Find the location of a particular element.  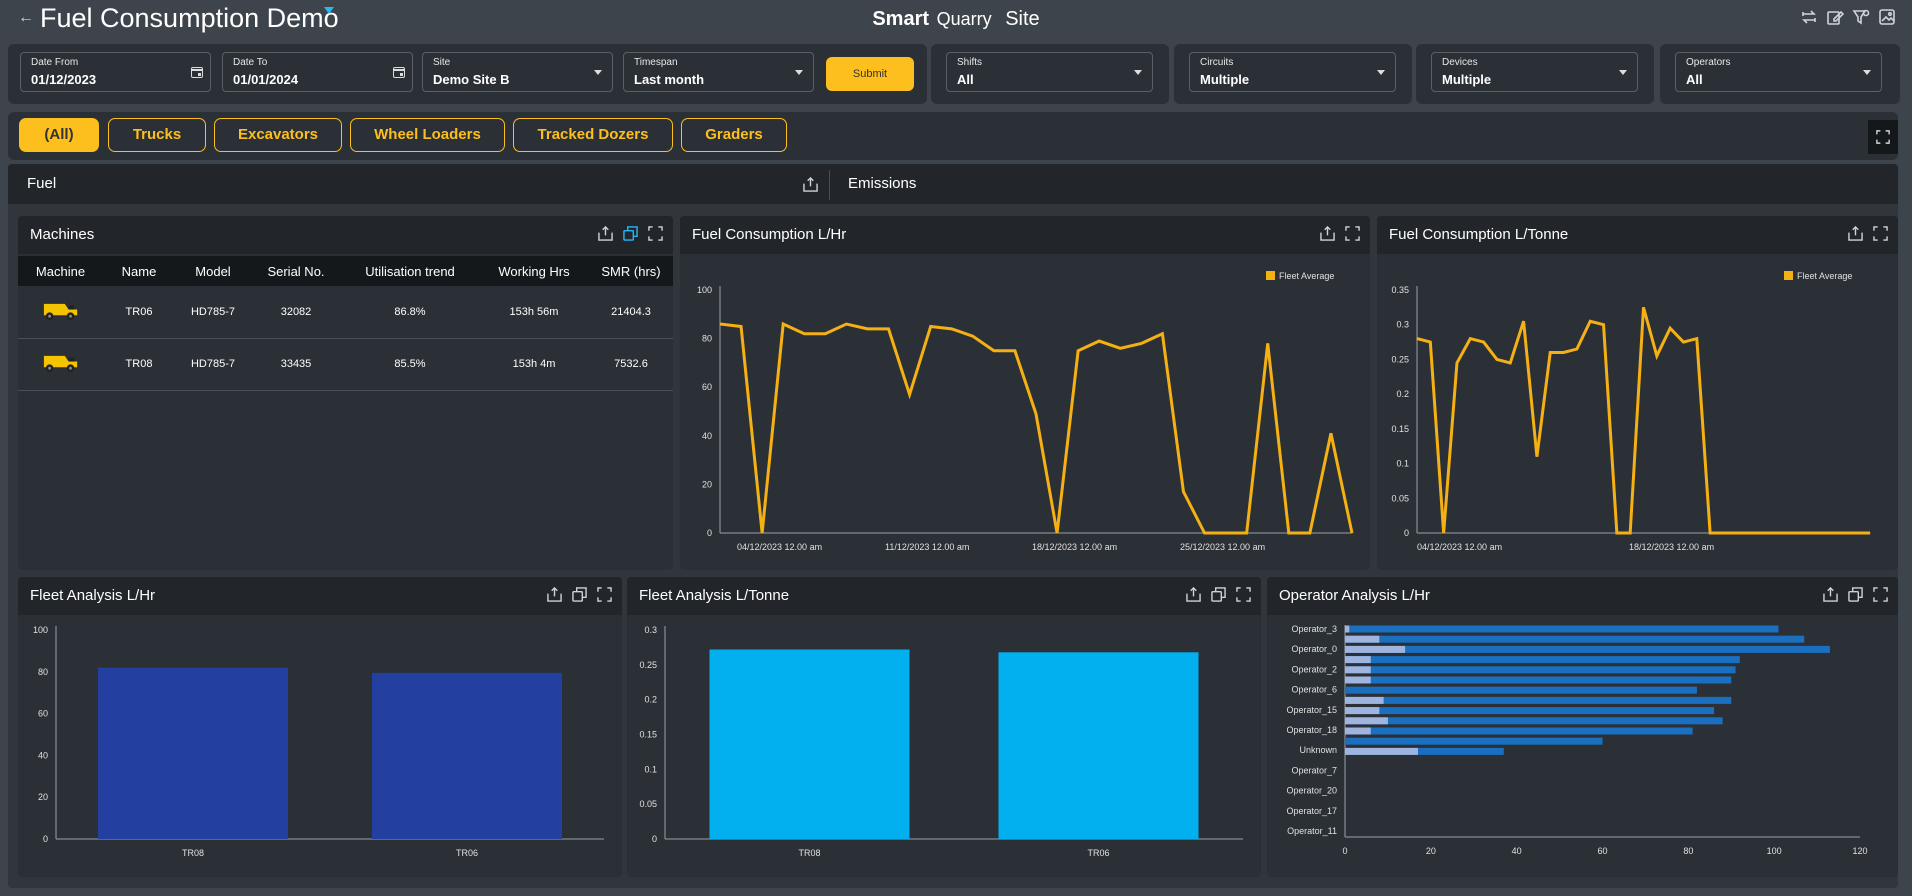

card-header: Fuel Consumption L/Tonne is located at coordinates (1637, 235).